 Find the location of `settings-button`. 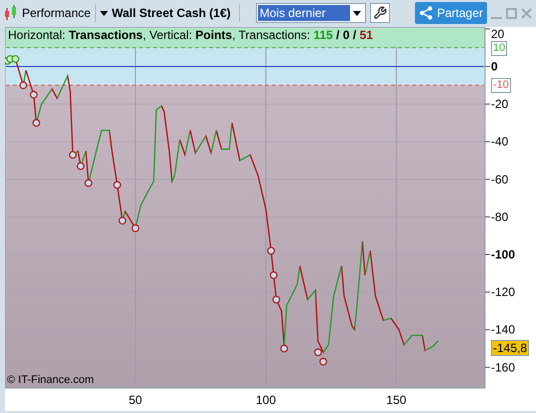

settings-button is located at coordinates (380, 13).